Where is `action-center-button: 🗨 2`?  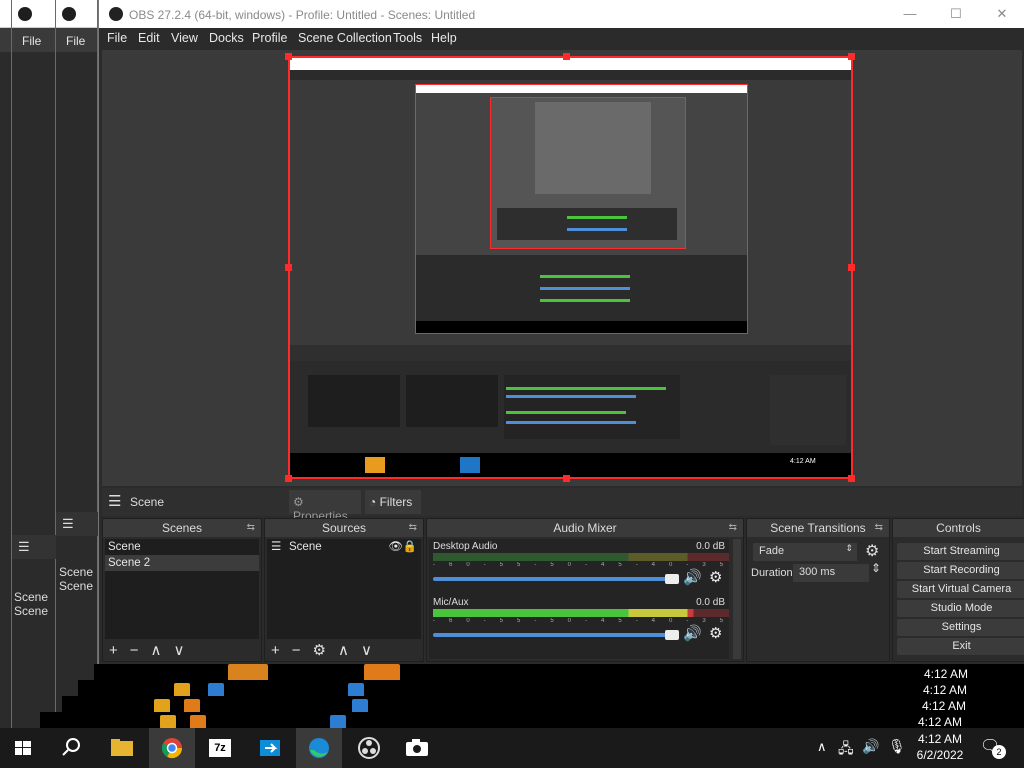 action-center-button: 🗨 2 is located at coordinates (995, 748).